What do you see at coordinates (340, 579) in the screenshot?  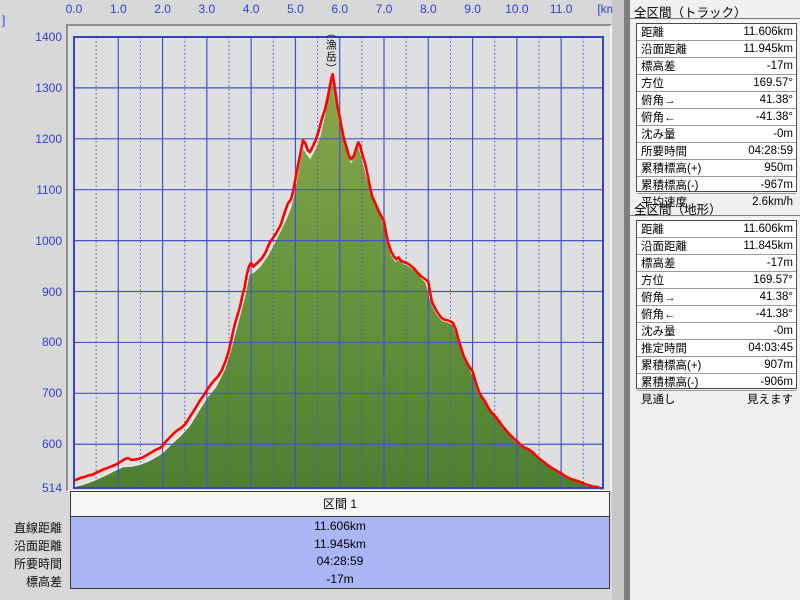 I see `section-value: -17m` at bounding box center [340, 579].